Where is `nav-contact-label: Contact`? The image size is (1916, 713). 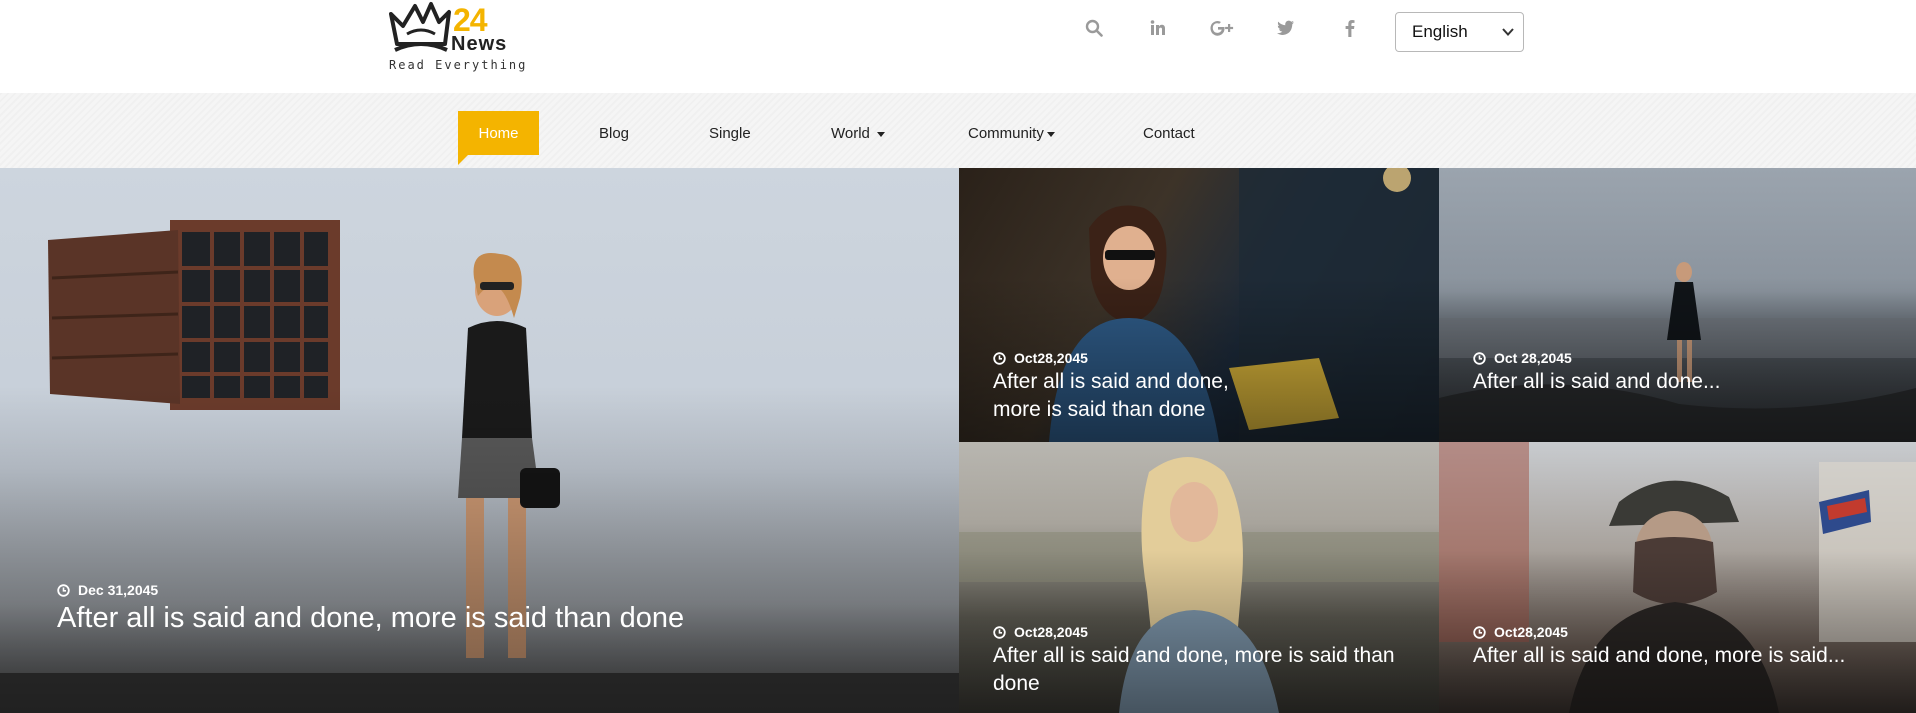
nav-contact-label: Contact is located at coordinates (1169, 133).